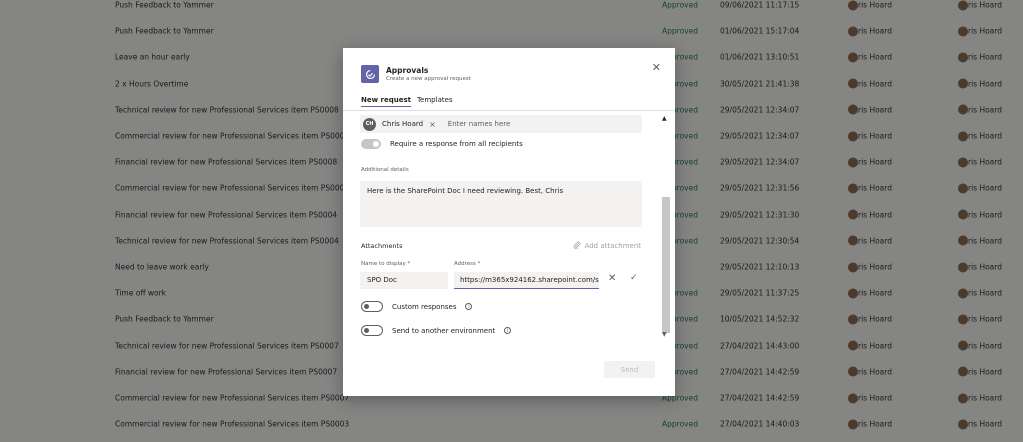 The width and height of the screenshot is (1023, 442). I want to click on scrollbar-thumb, so click(666, 265).